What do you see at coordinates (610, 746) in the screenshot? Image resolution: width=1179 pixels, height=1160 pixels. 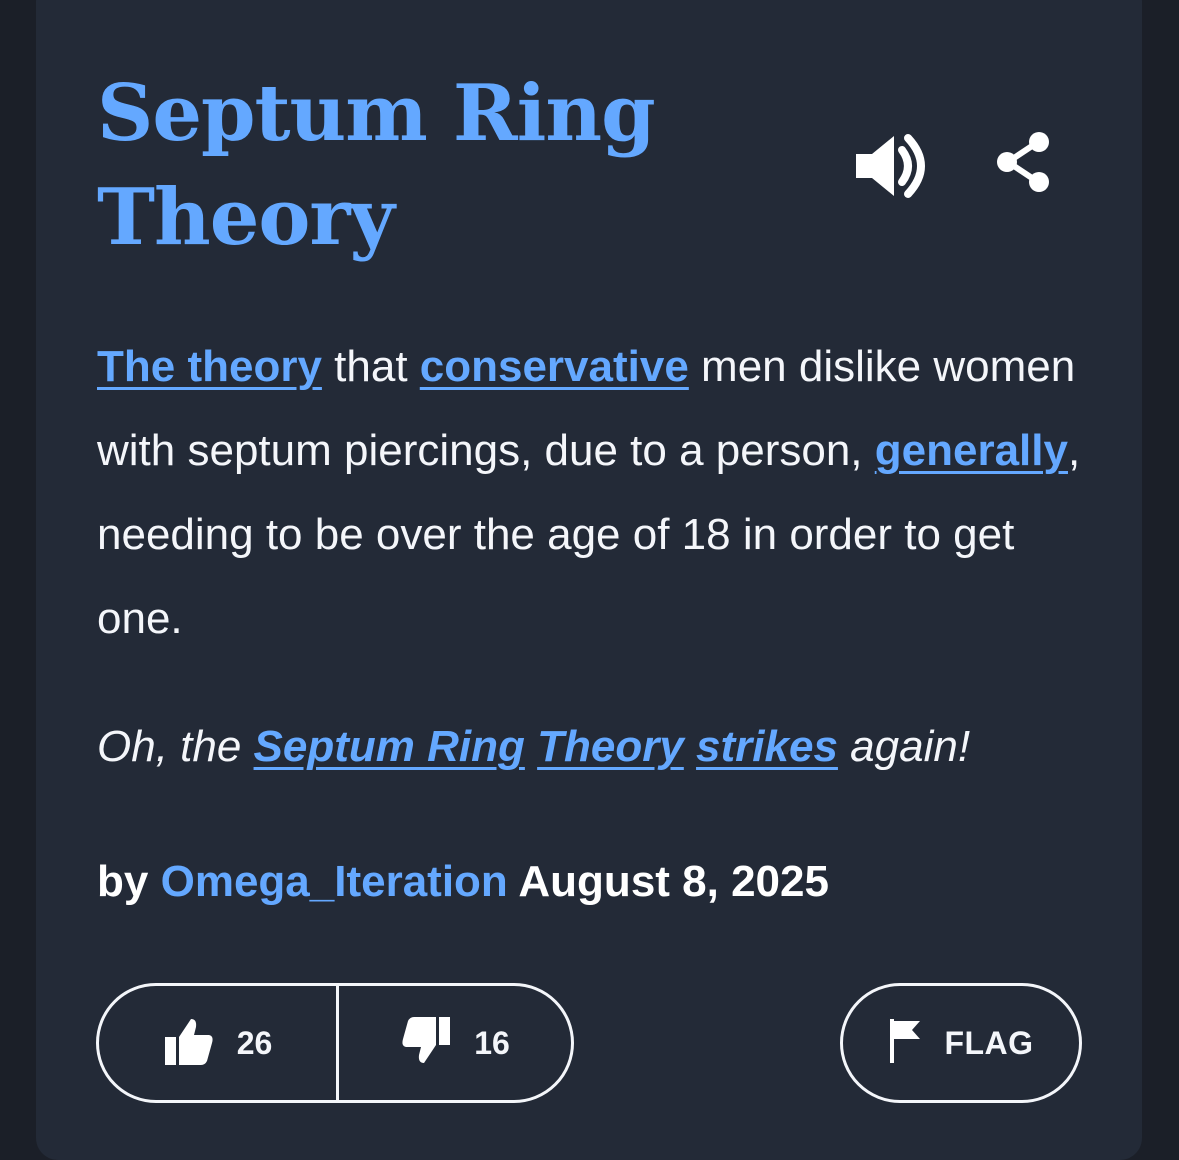 I see `example-link-theory: Theory` at bounding box center [610, 746].